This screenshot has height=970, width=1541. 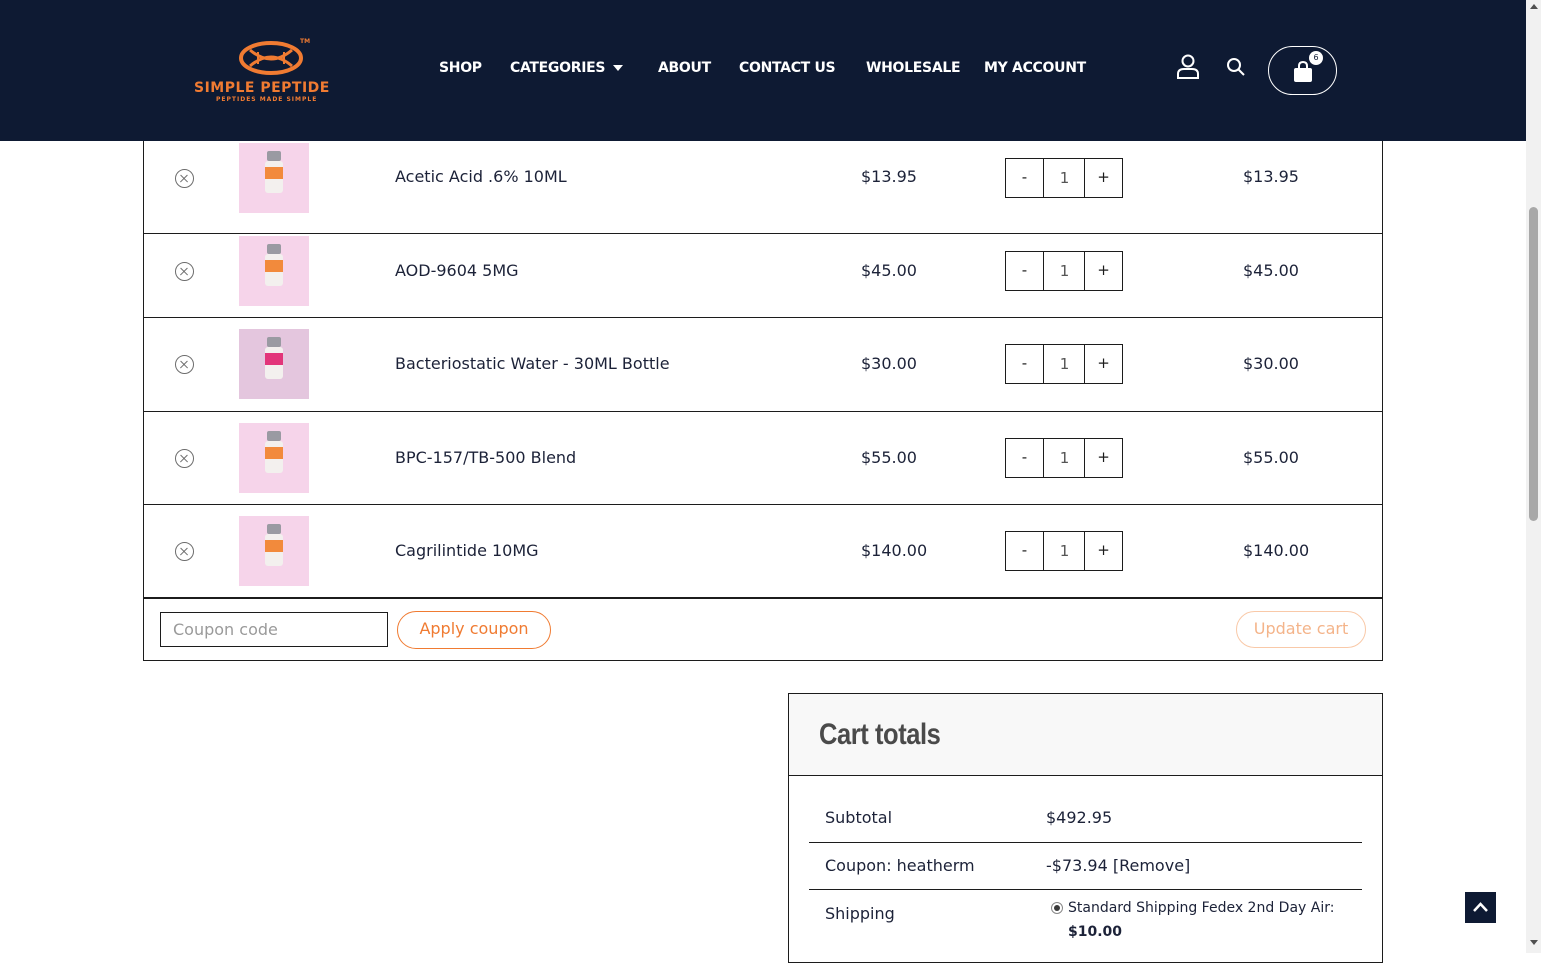 What do you see at coordinates (763, 551) in the screenshot?
I see `cart-row: Cagrilintide 10MG $140.00 - 1 + $140.00` at bounding box center [763, 551].